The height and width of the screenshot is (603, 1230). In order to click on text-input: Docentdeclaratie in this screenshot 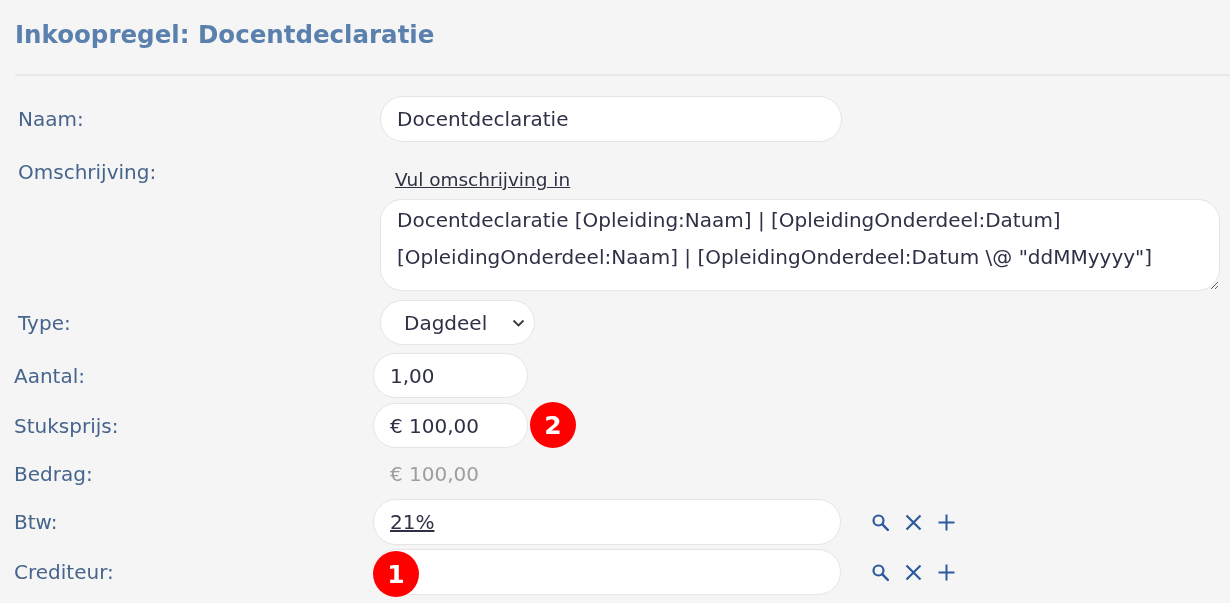, I will do `click(611, 119)`.